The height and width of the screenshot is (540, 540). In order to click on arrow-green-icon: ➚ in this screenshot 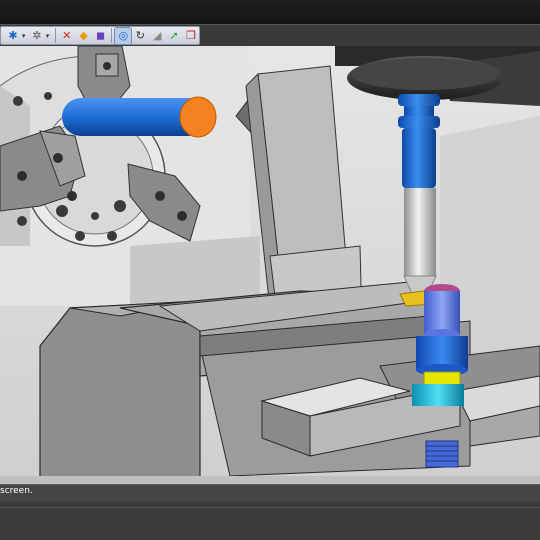, I will do `click(174, 35)`.